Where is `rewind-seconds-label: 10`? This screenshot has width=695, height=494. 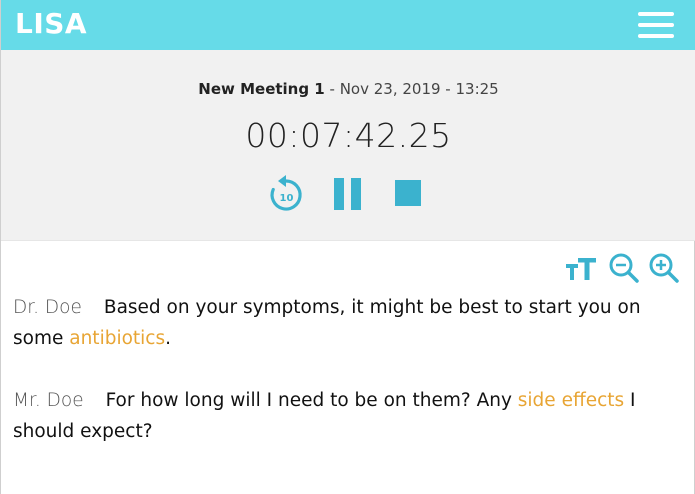
rewind-seconds-label: 10 is located at coordinates (287, 198).